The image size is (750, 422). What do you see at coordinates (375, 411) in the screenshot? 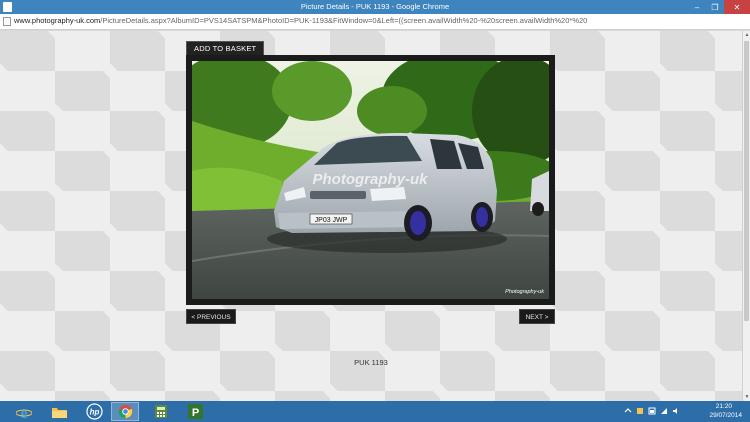
I see `taskbar: e hp P 21:20 29/07/2014` at bounding box center [375, 411].